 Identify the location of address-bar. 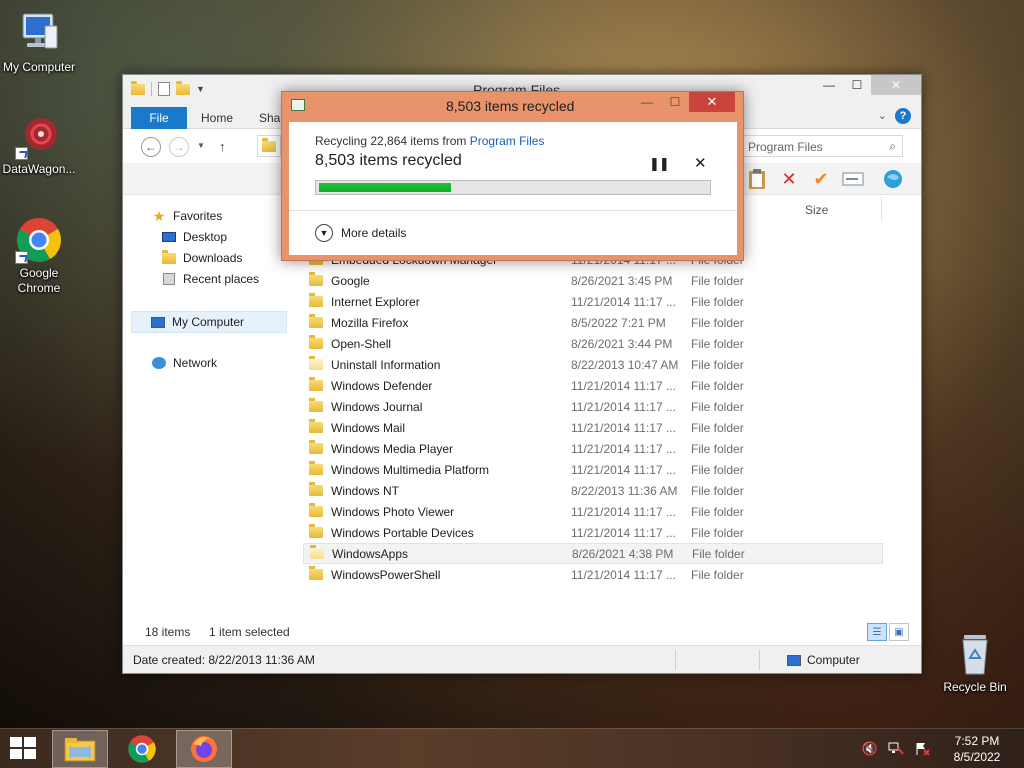
(269, 146).